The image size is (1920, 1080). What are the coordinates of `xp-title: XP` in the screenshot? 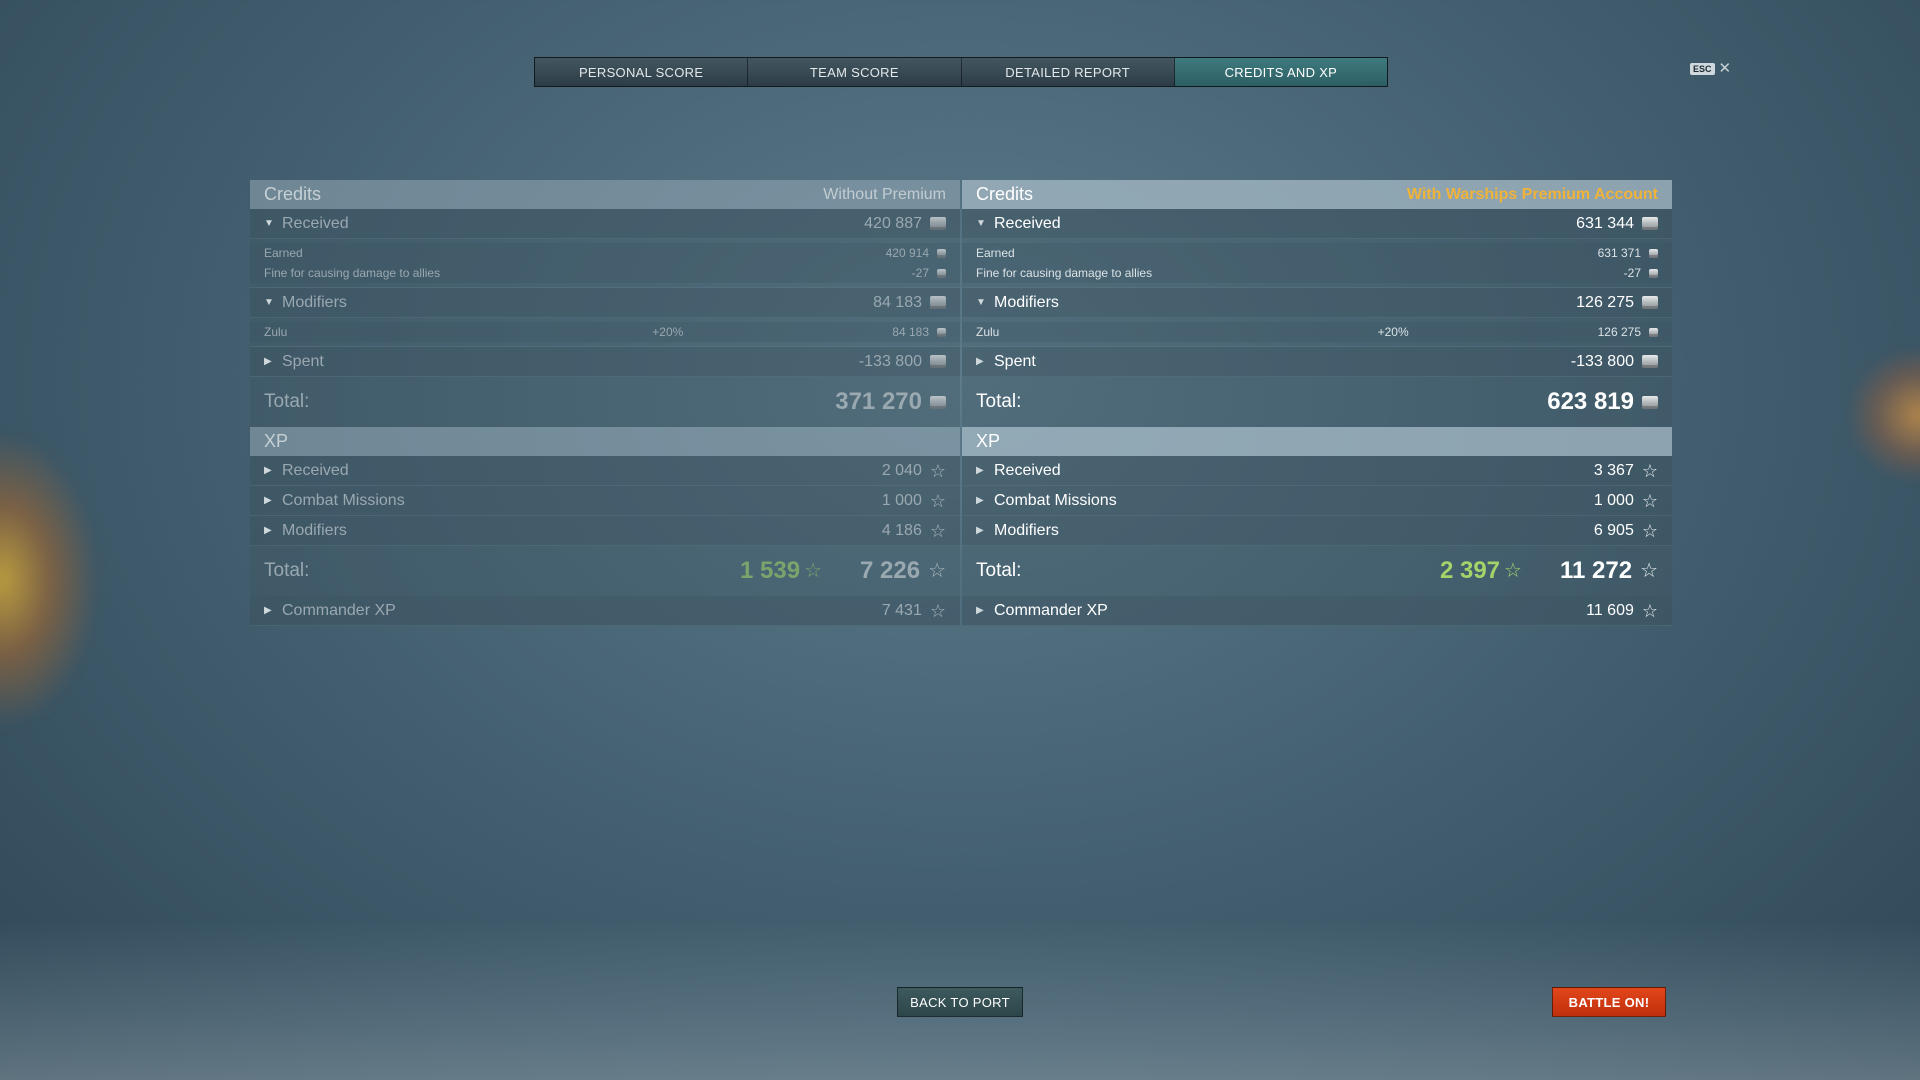 It's located at (276, 441).